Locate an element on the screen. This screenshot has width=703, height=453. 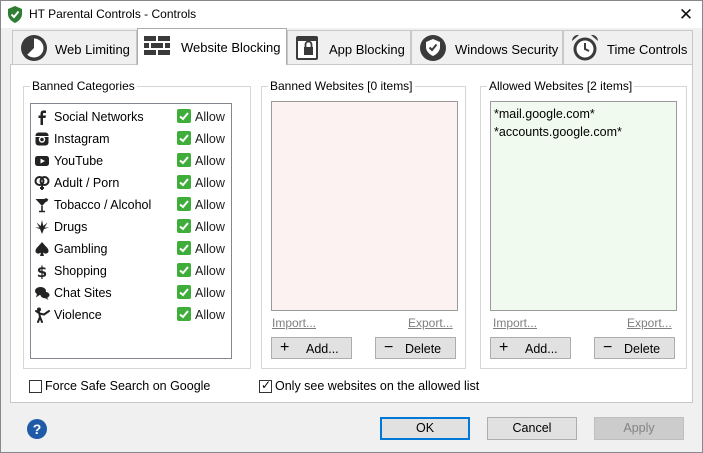
only-allowed-checkbox: ✓ is located at coordinates (265, 385).